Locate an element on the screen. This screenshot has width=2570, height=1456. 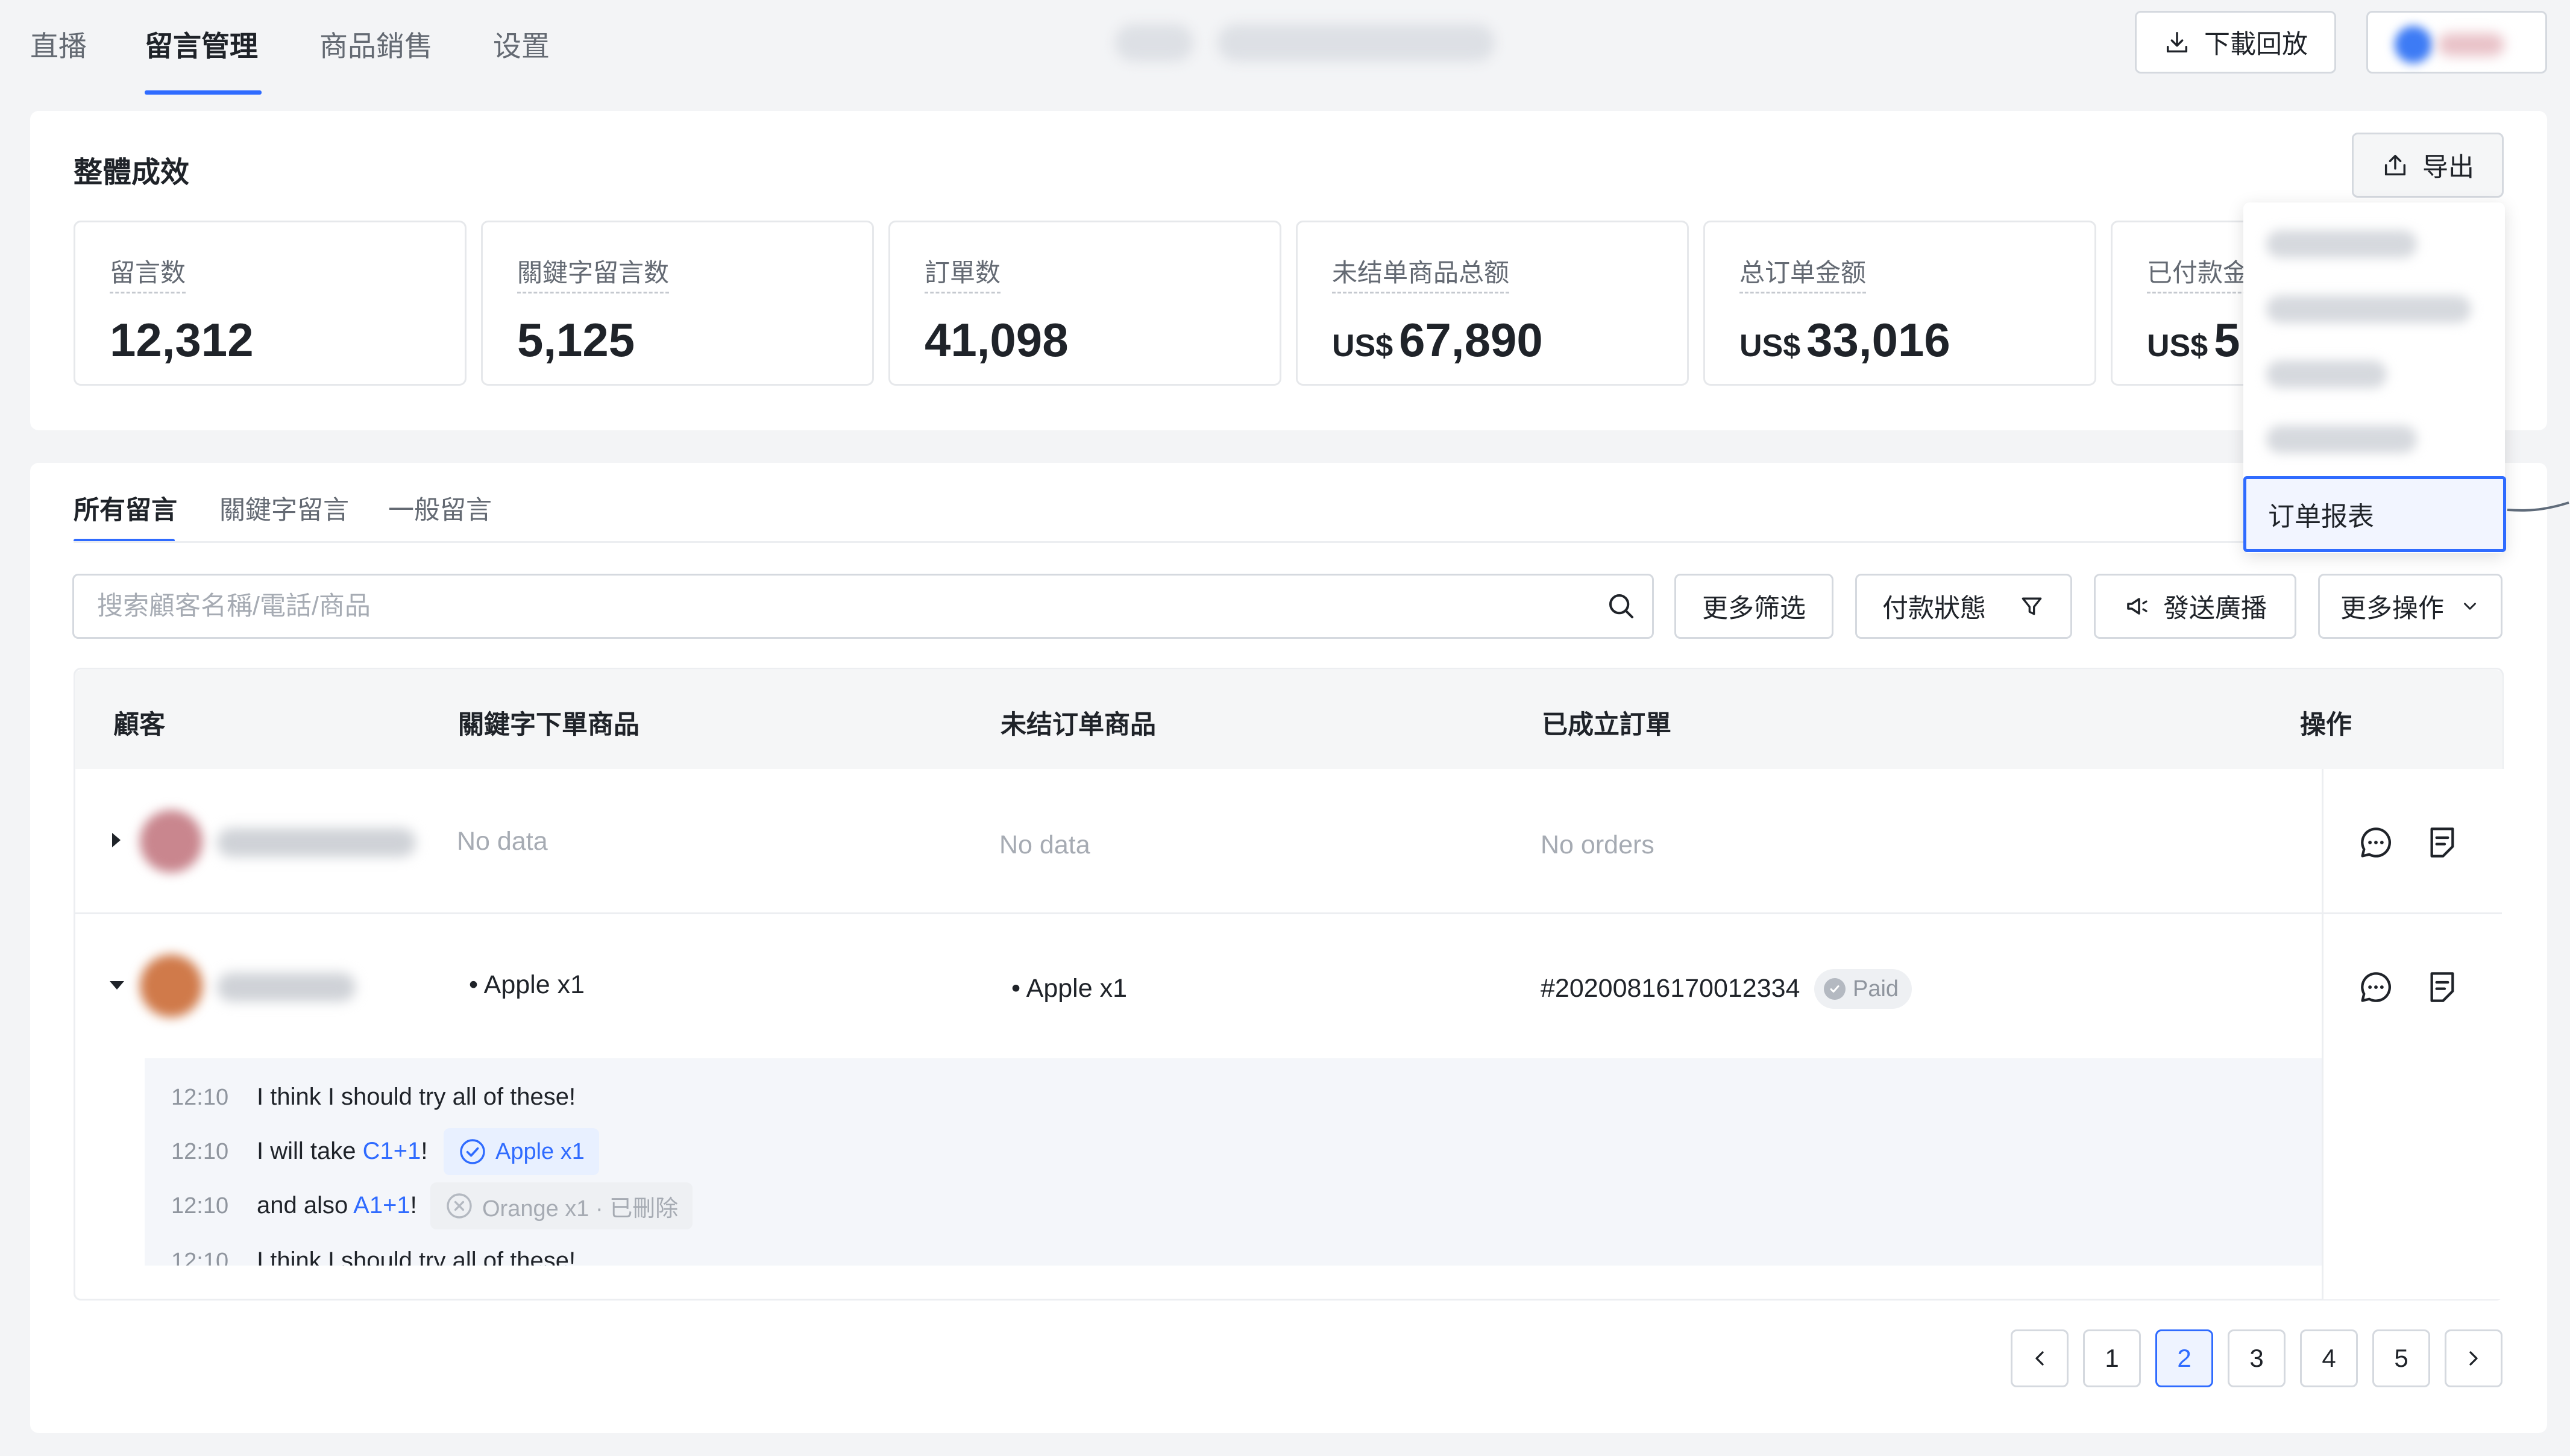
more-actions-button: 更多操作 is located at coordinates (2410, 606).